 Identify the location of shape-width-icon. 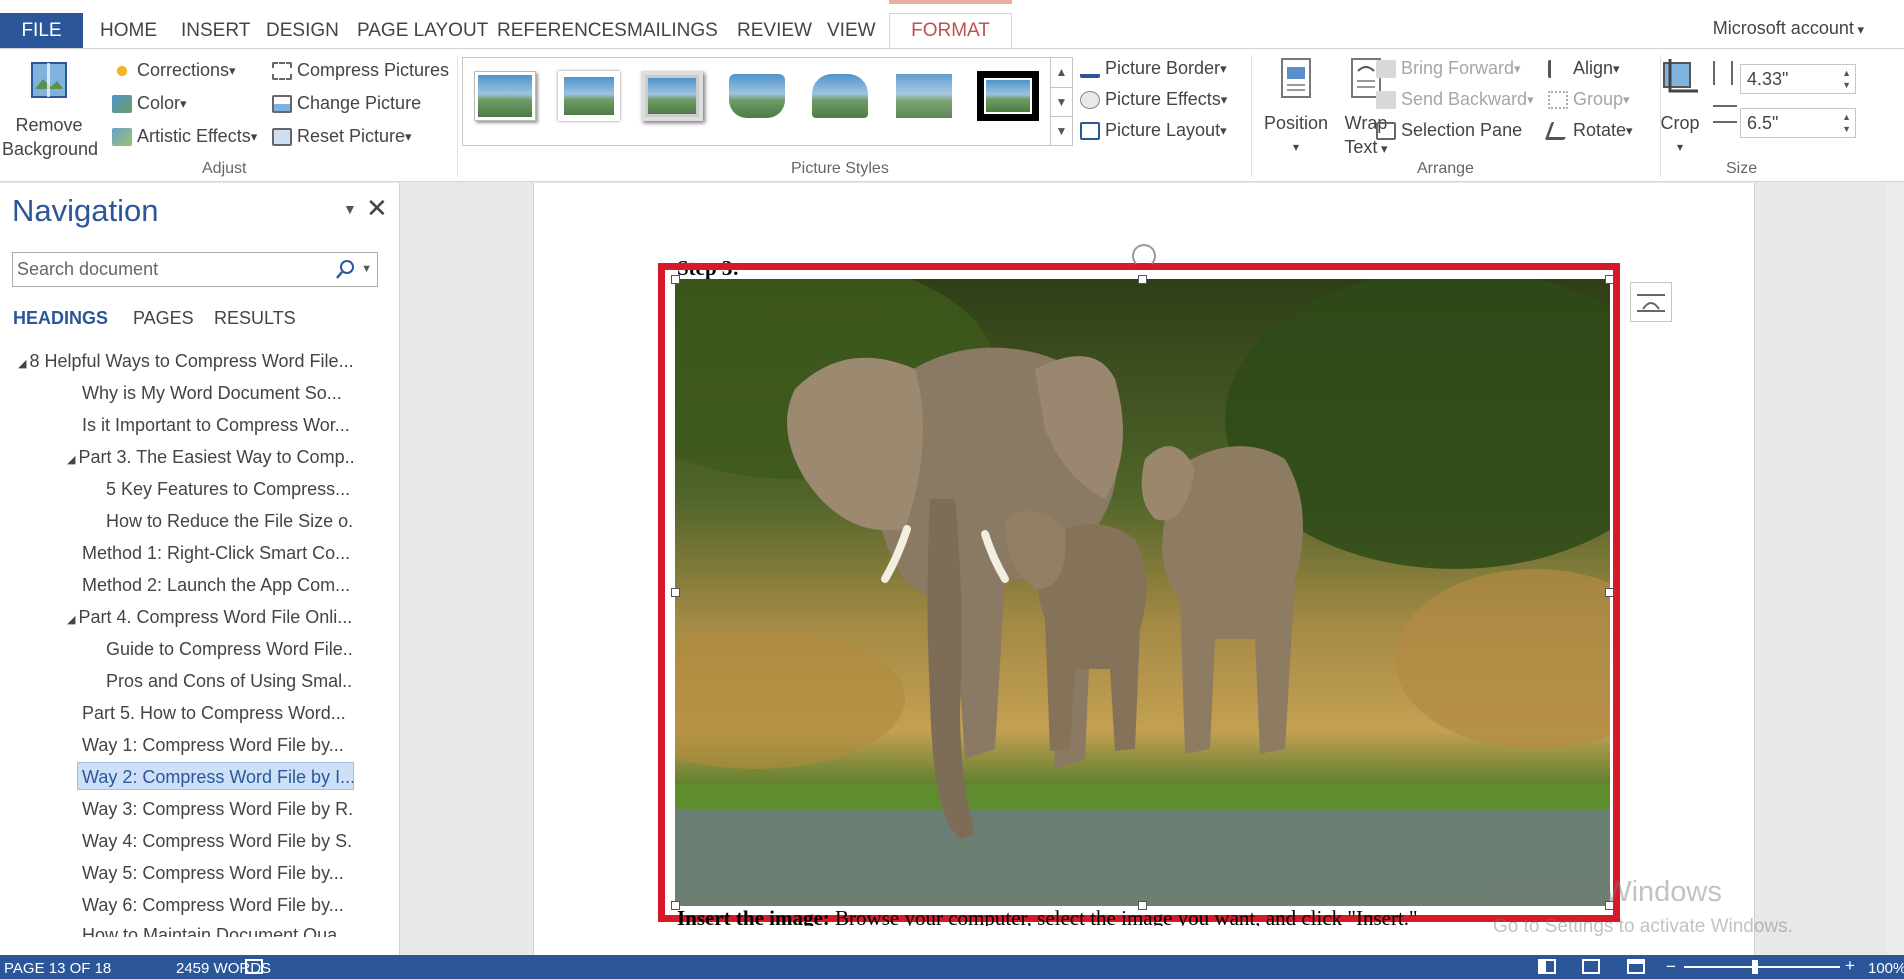
(1725, 114).